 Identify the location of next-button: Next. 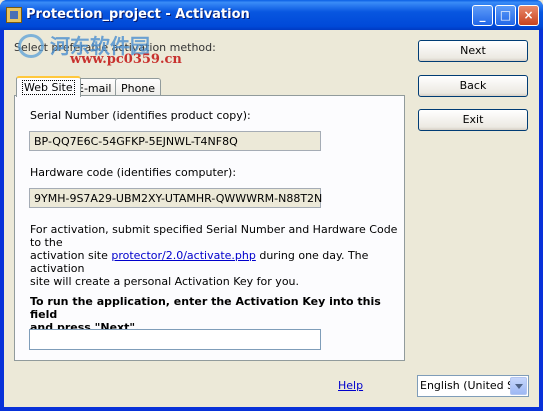
(473, 51).